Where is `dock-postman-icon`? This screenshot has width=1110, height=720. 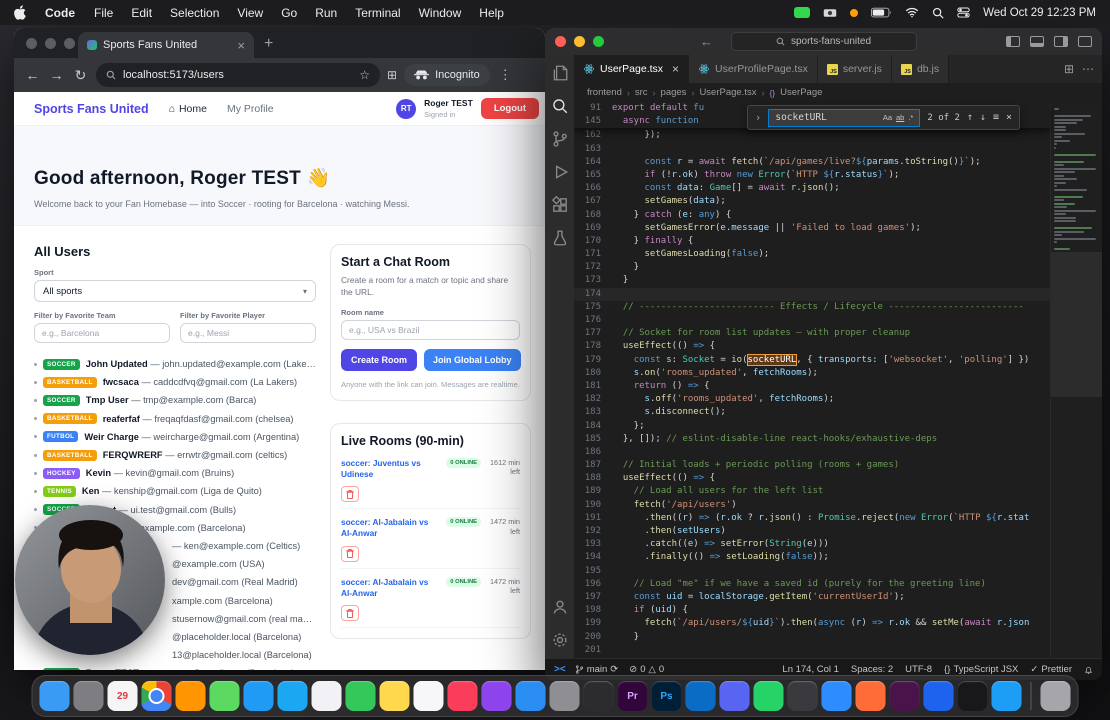 dock-postman-icon is located at coordinates (870, 696).